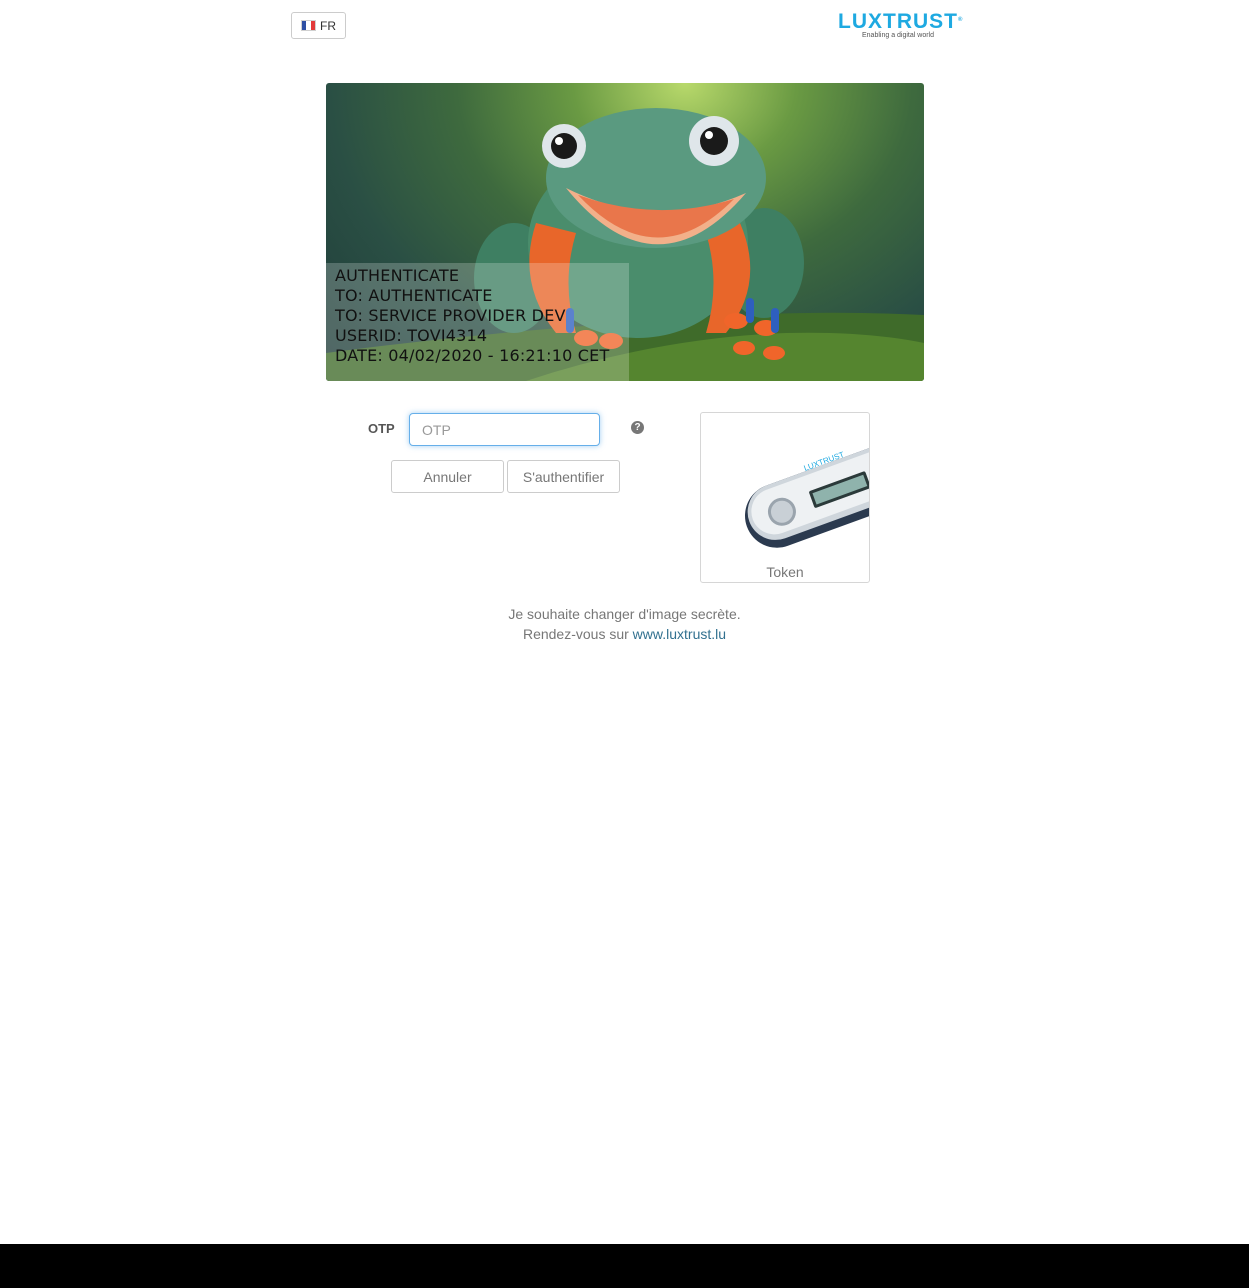  I want to click on cancel-button: Annuler, so click(447, 476).